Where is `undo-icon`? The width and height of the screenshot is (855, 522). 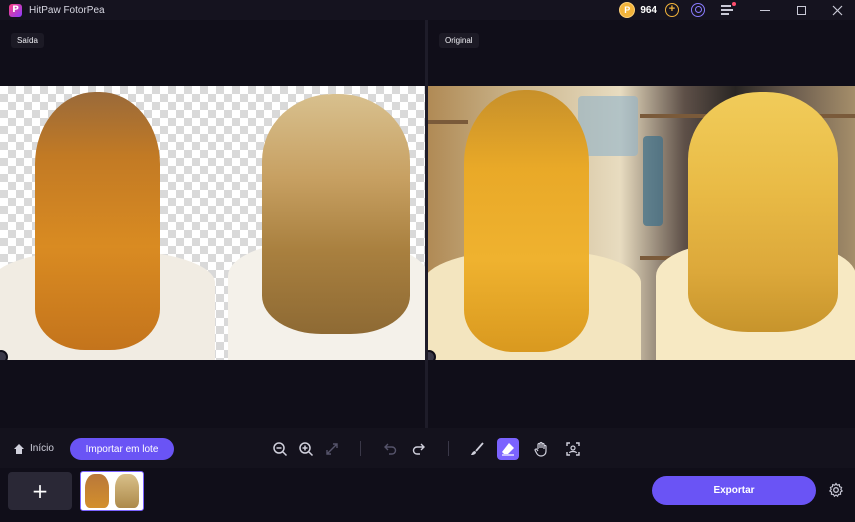
undo-icon is located at coordinates (390, 449).